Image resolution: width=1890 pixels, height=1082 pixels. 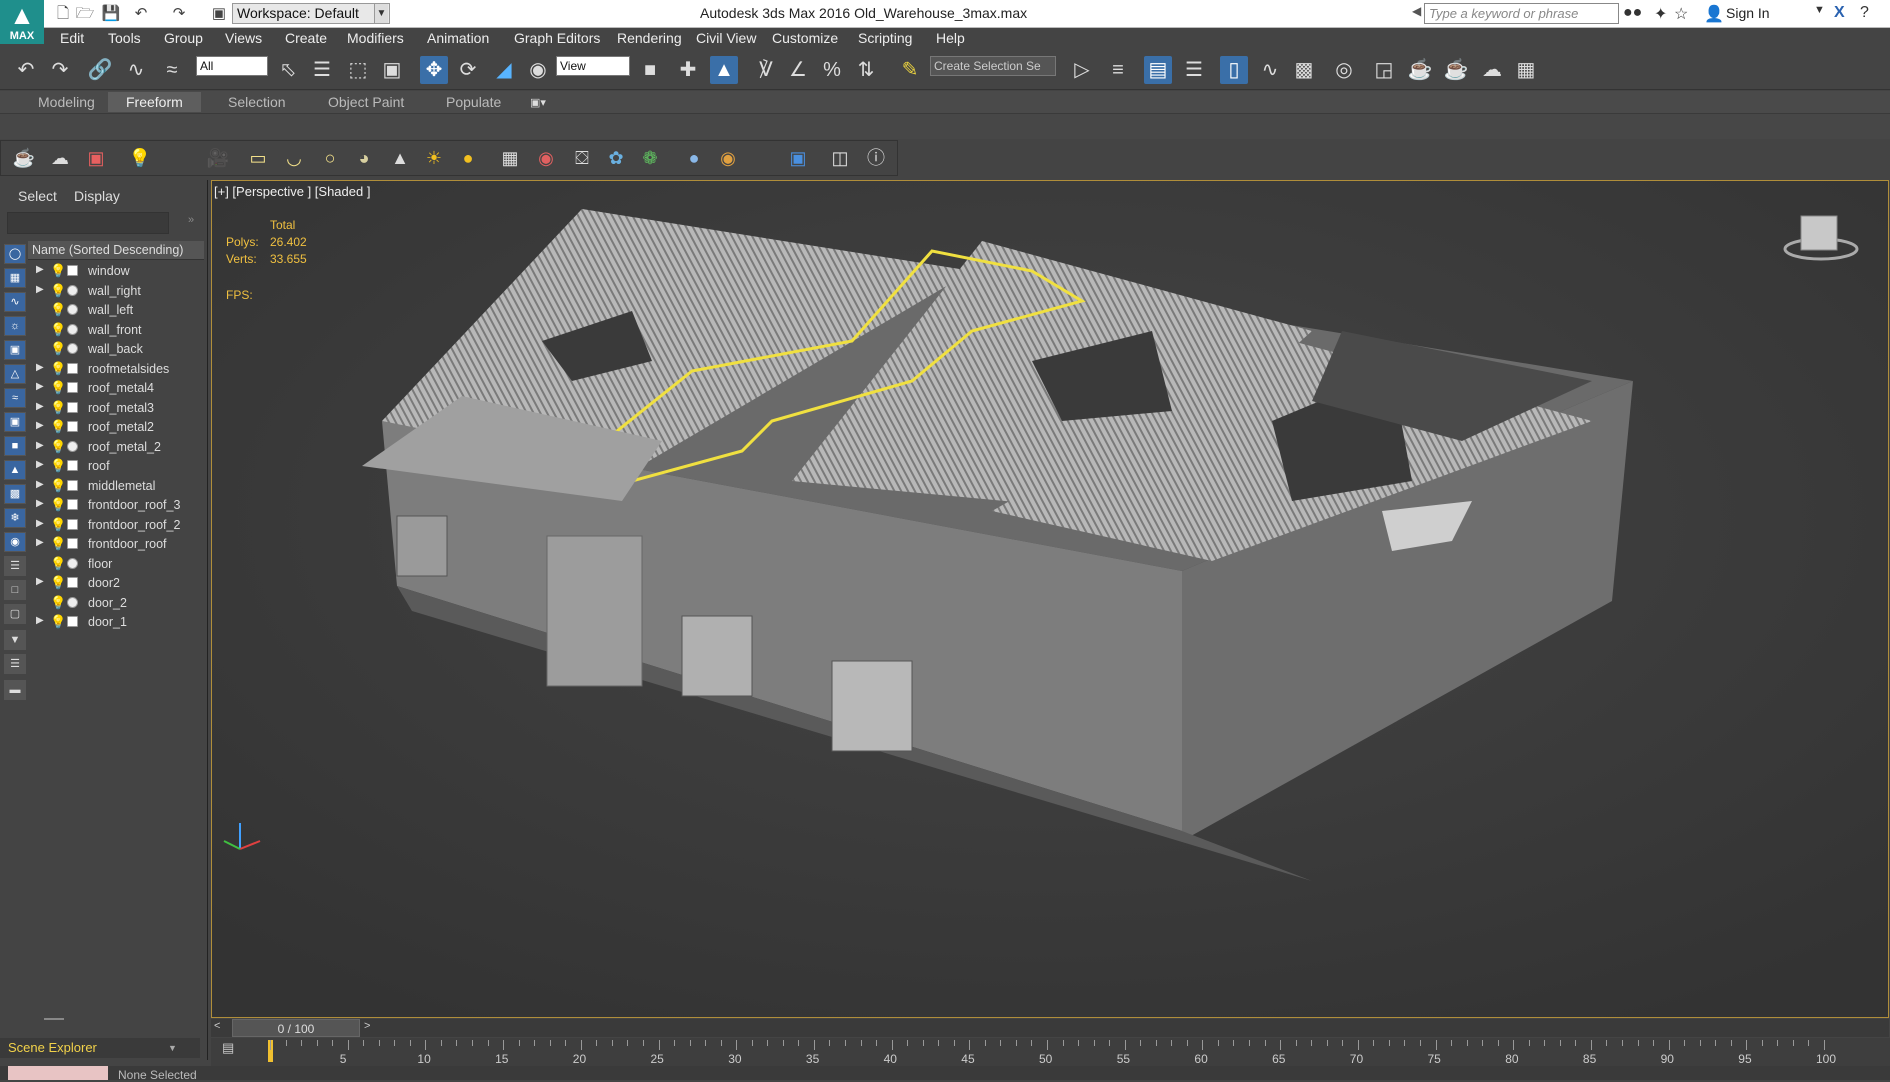 I want to click on sun-light-icon: ☀, so click(x=434, y=158).